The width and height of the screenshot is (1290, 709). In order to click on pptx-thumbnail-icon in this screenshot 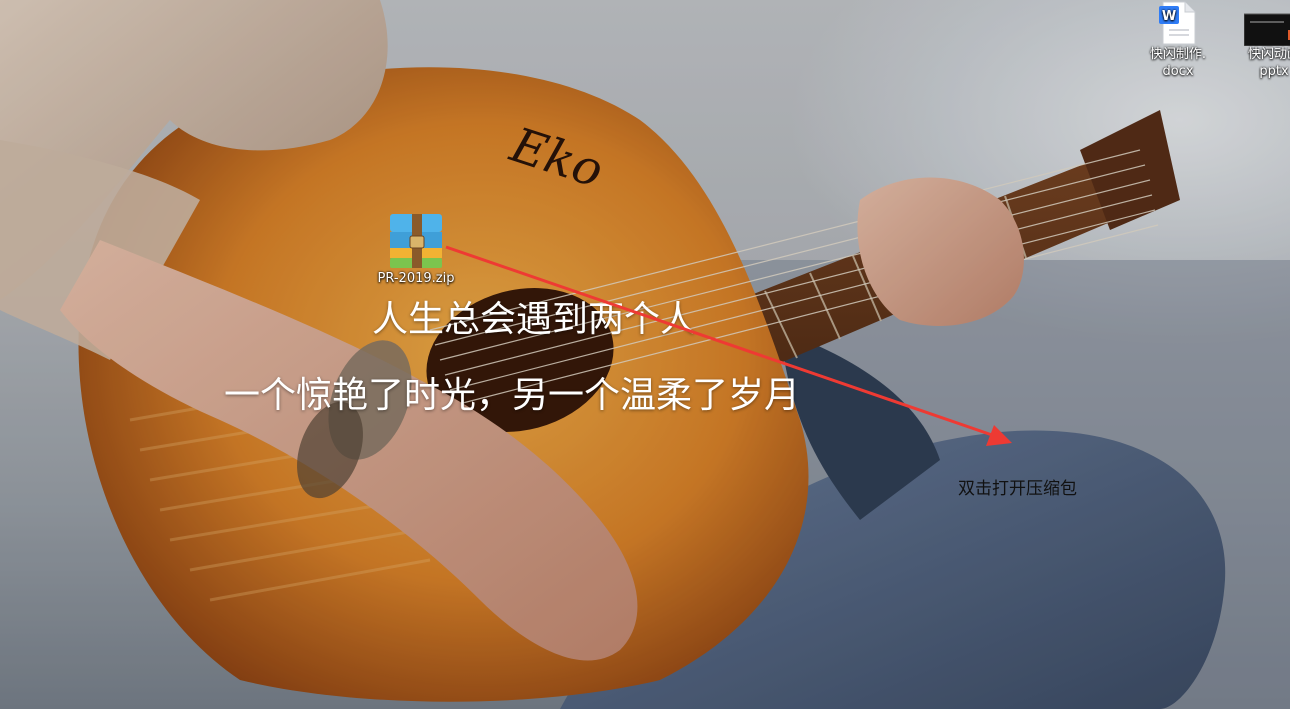, I will do `click(1267, 29)`.